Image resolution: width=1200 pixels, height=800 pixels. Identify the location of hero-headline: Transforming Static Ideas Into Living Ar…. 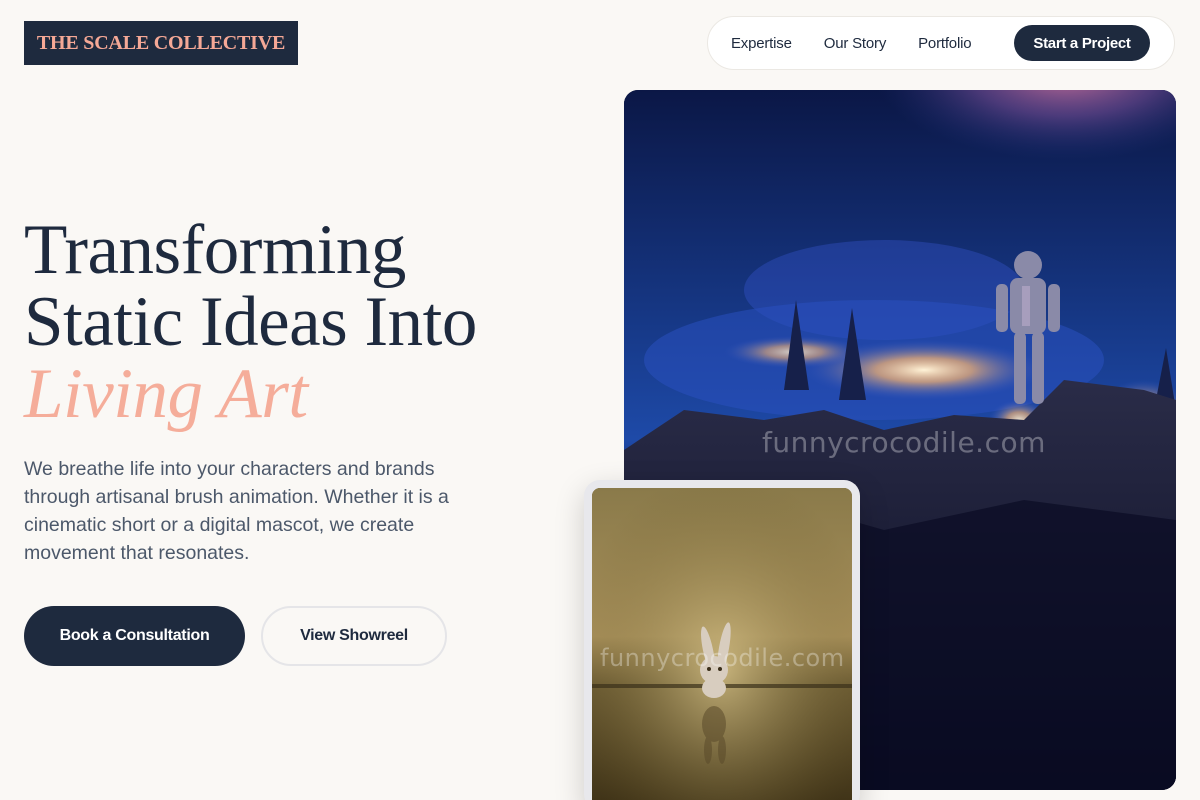
(304, 322).